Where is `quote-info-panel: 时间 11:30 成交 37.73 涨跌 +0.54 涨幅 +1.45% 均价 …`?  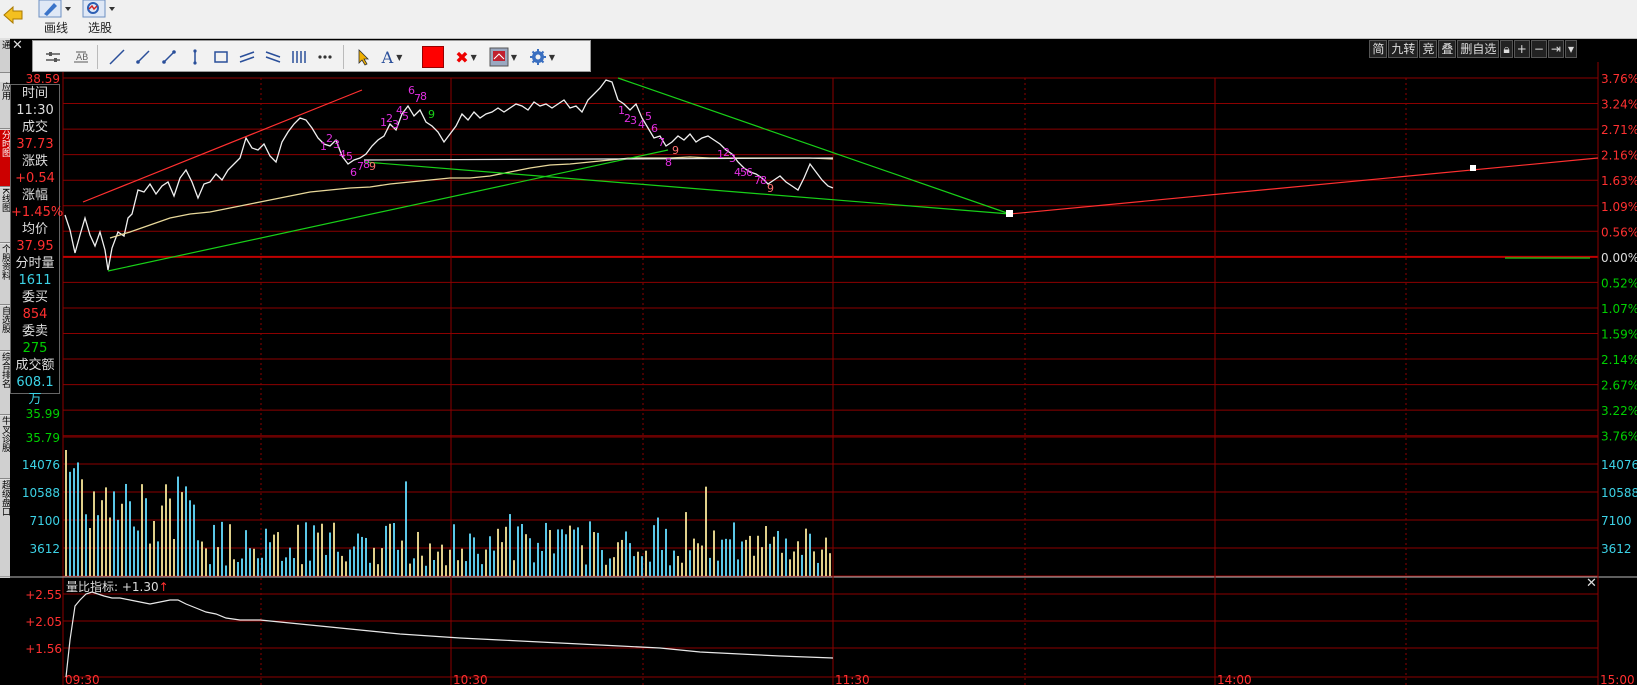
quote-info-panel: 时间 11:30 成交 37.73 涨跌 +0.54 涨幅 +1.45% 均价 … is located at coordinates (37, 245).